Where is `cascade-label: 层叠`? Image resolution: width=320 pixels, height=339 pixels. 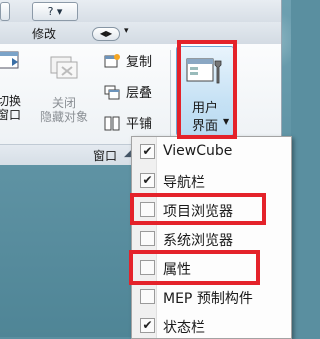 cascade-label: 层叠 is located at coordinates (139, 93).